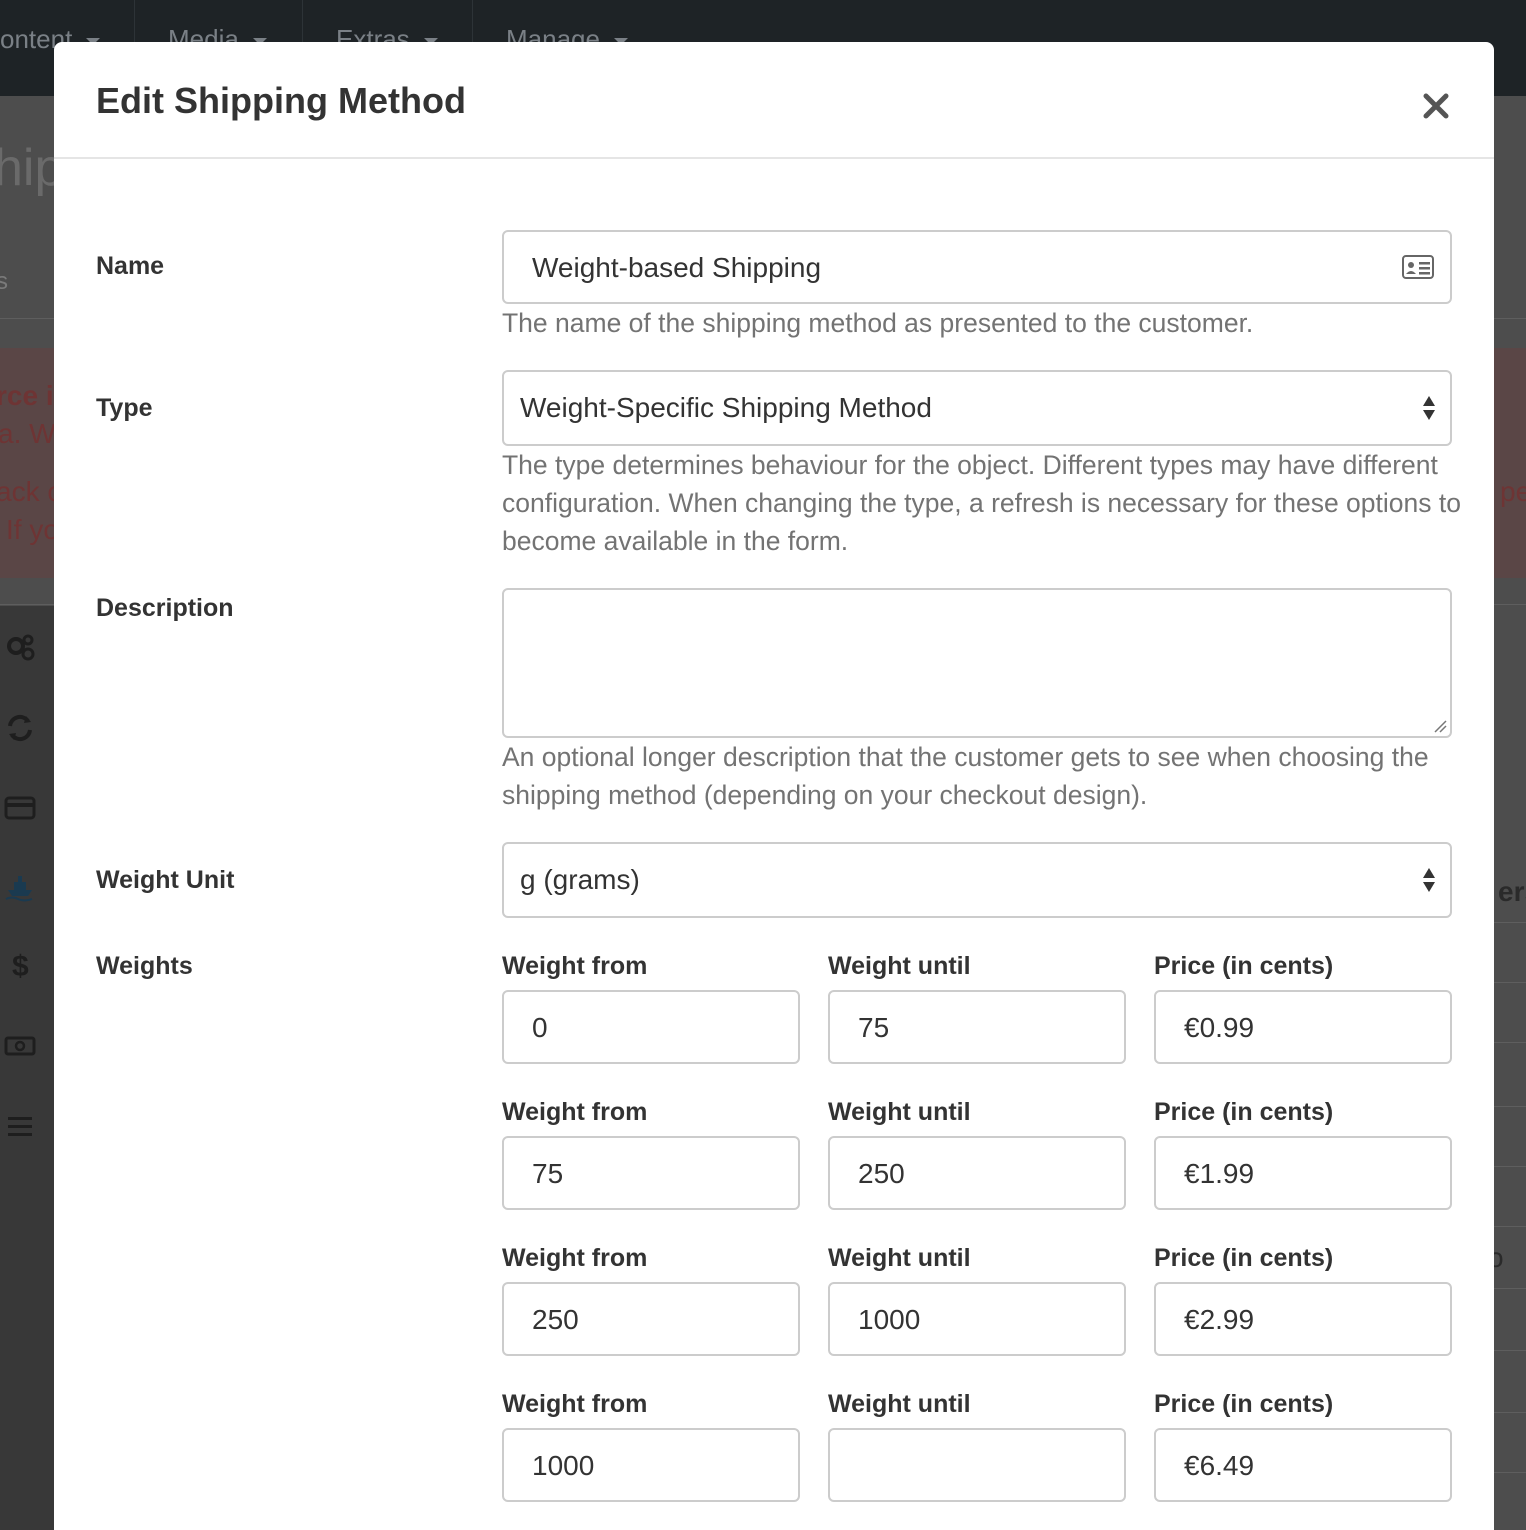  Describe the element at coordinates (977, 408) in the screenshot. I see `type-select: Weight-Specific Shipping Method` at that location.